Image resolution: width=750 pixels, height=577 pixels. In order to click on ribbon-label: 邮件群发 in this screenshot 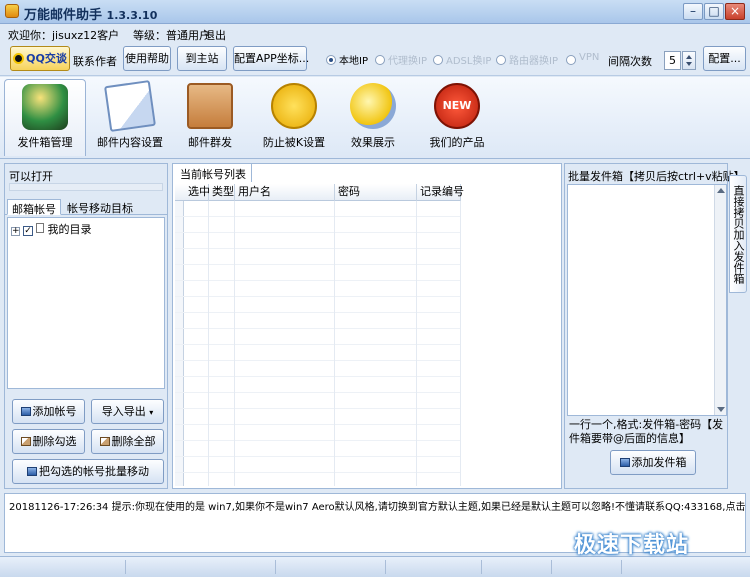, I will do `click(210, 142)`.